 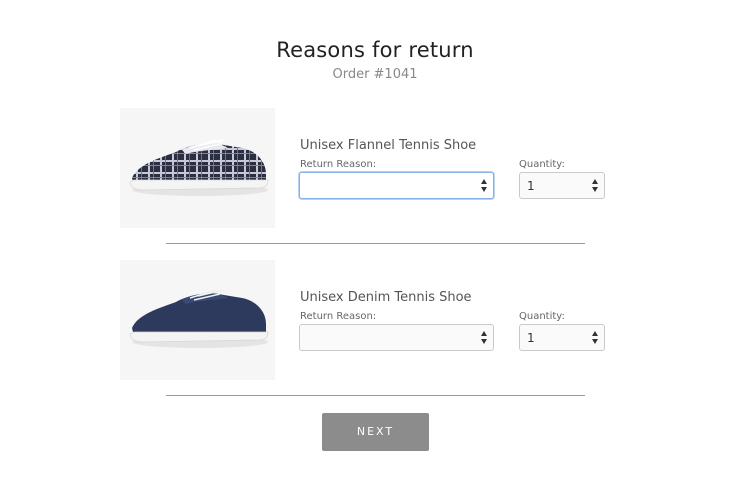 I want to click on next-button: NEXT, so click(x=375, y=432).